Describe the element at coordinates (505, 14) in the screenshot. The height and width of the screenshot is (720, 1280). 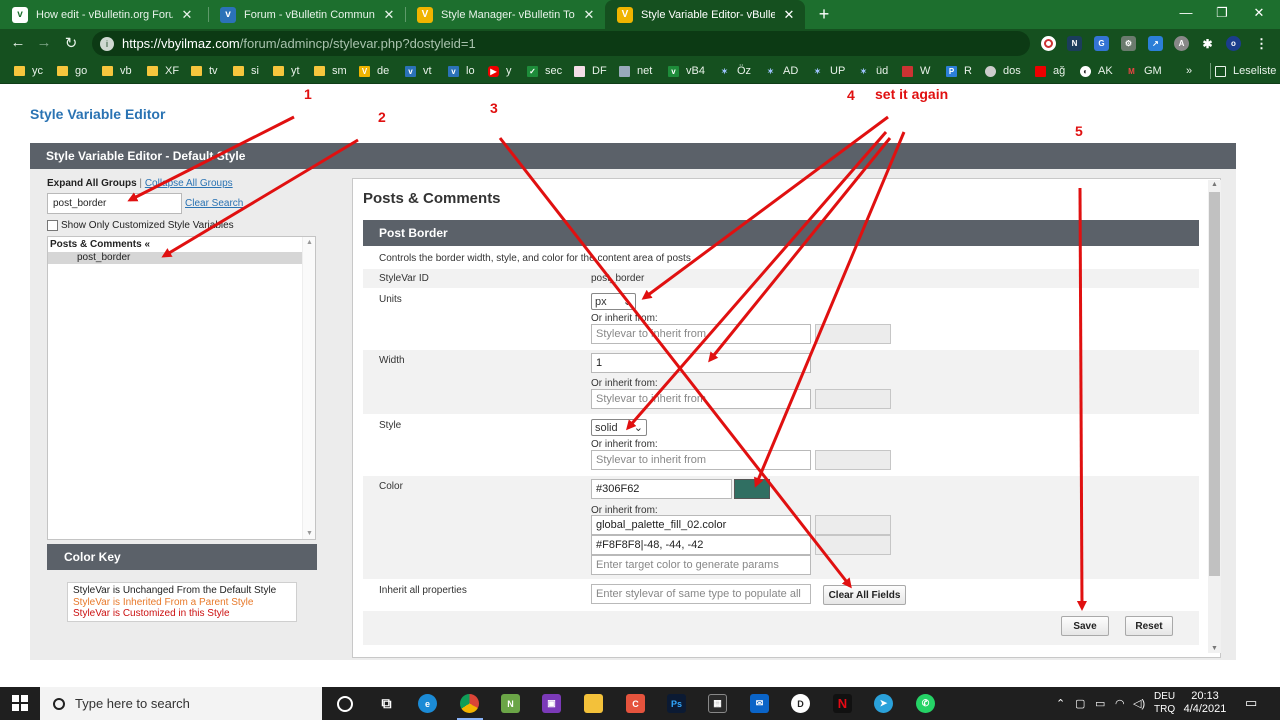
I see `tab-style-manager: V Style Manager- vBulletin Toplulu ✕` at that location.